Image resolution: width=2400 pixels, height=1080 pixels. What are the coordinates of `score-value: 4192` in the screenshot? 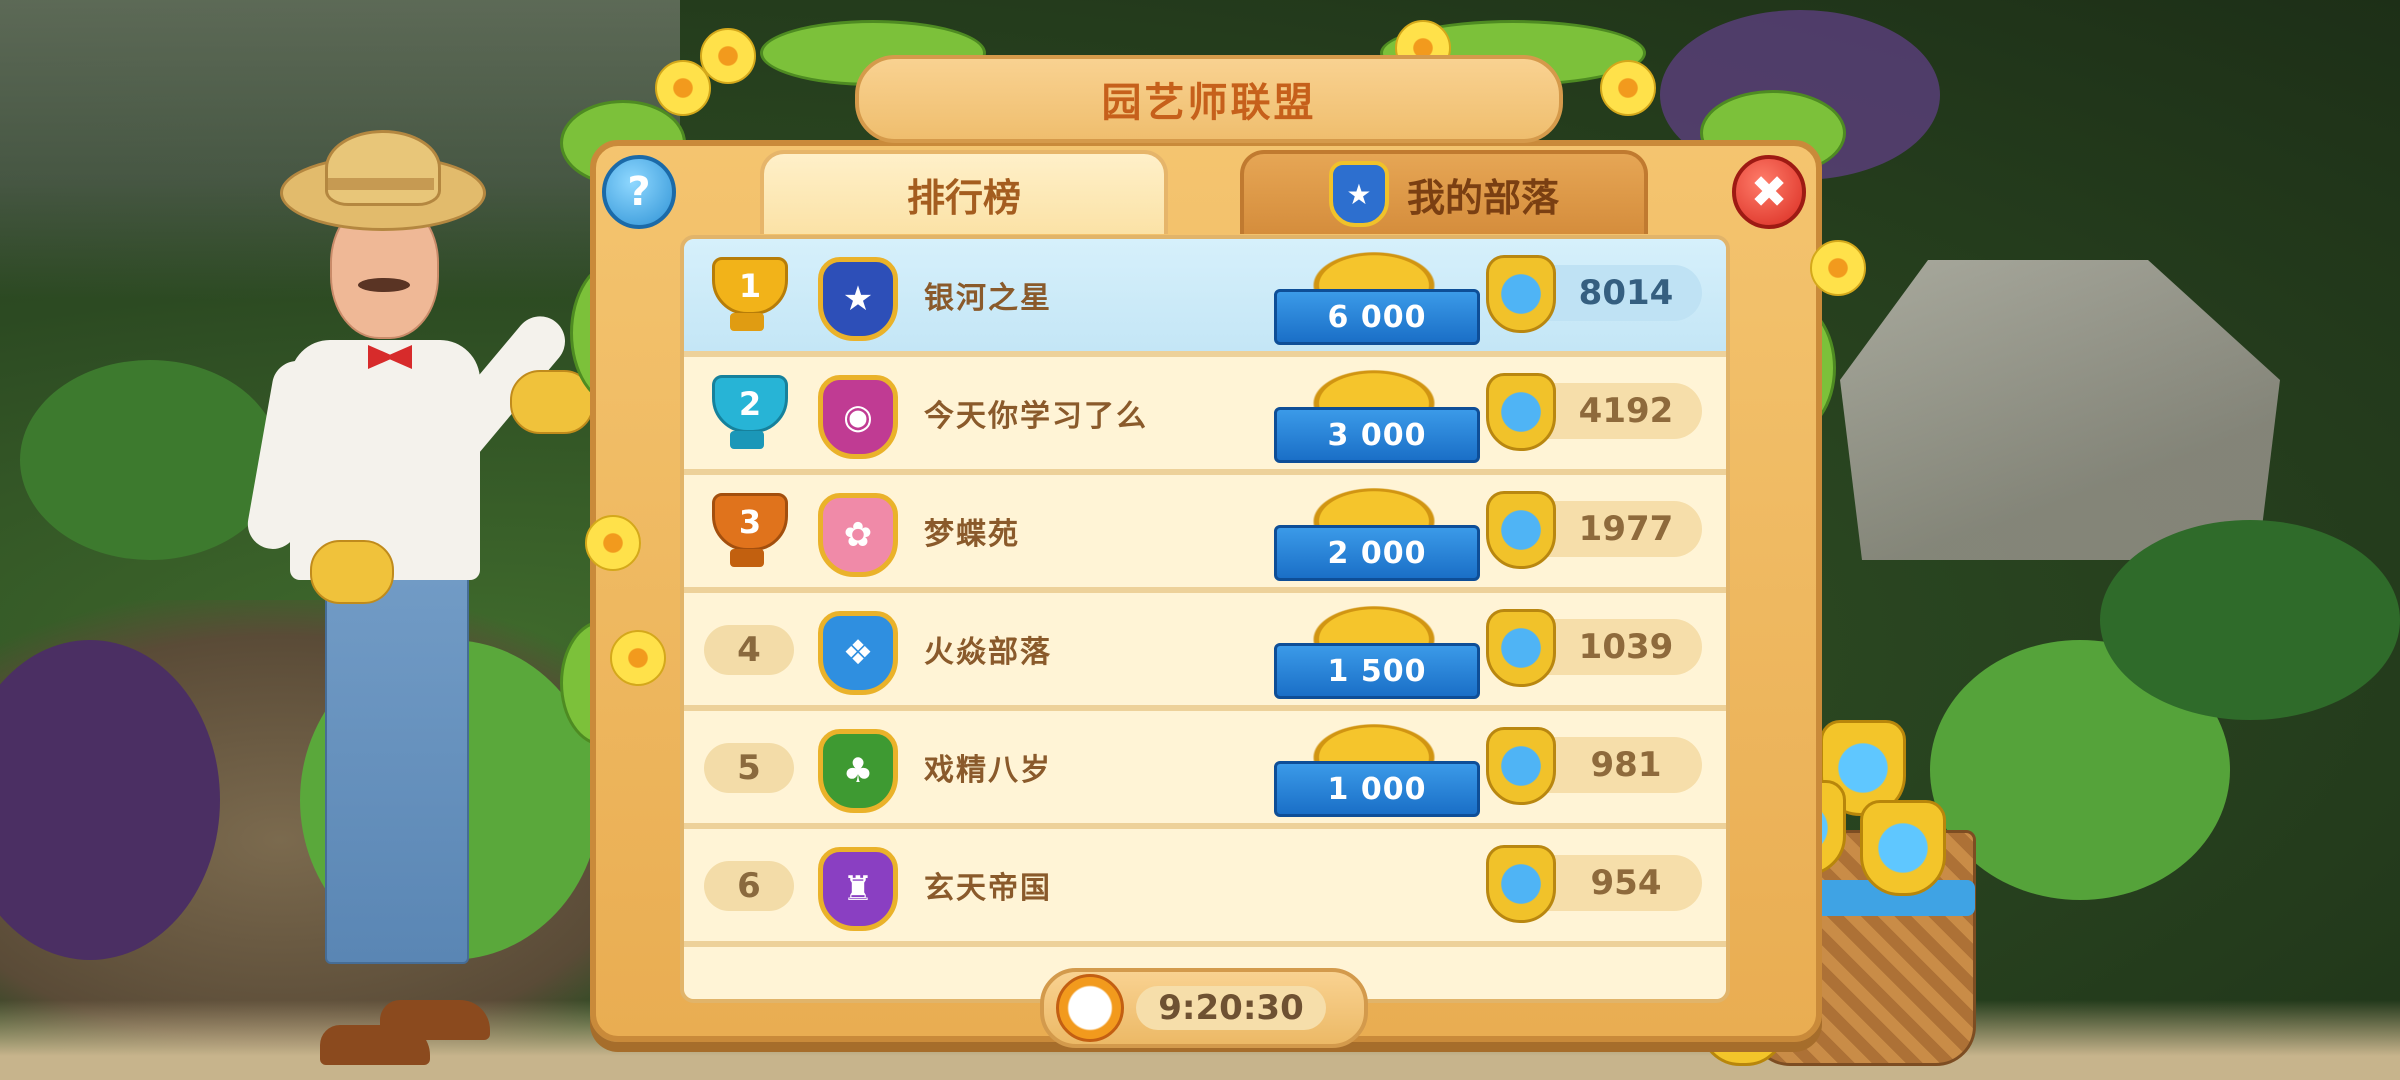 It's located at (1626, 411).